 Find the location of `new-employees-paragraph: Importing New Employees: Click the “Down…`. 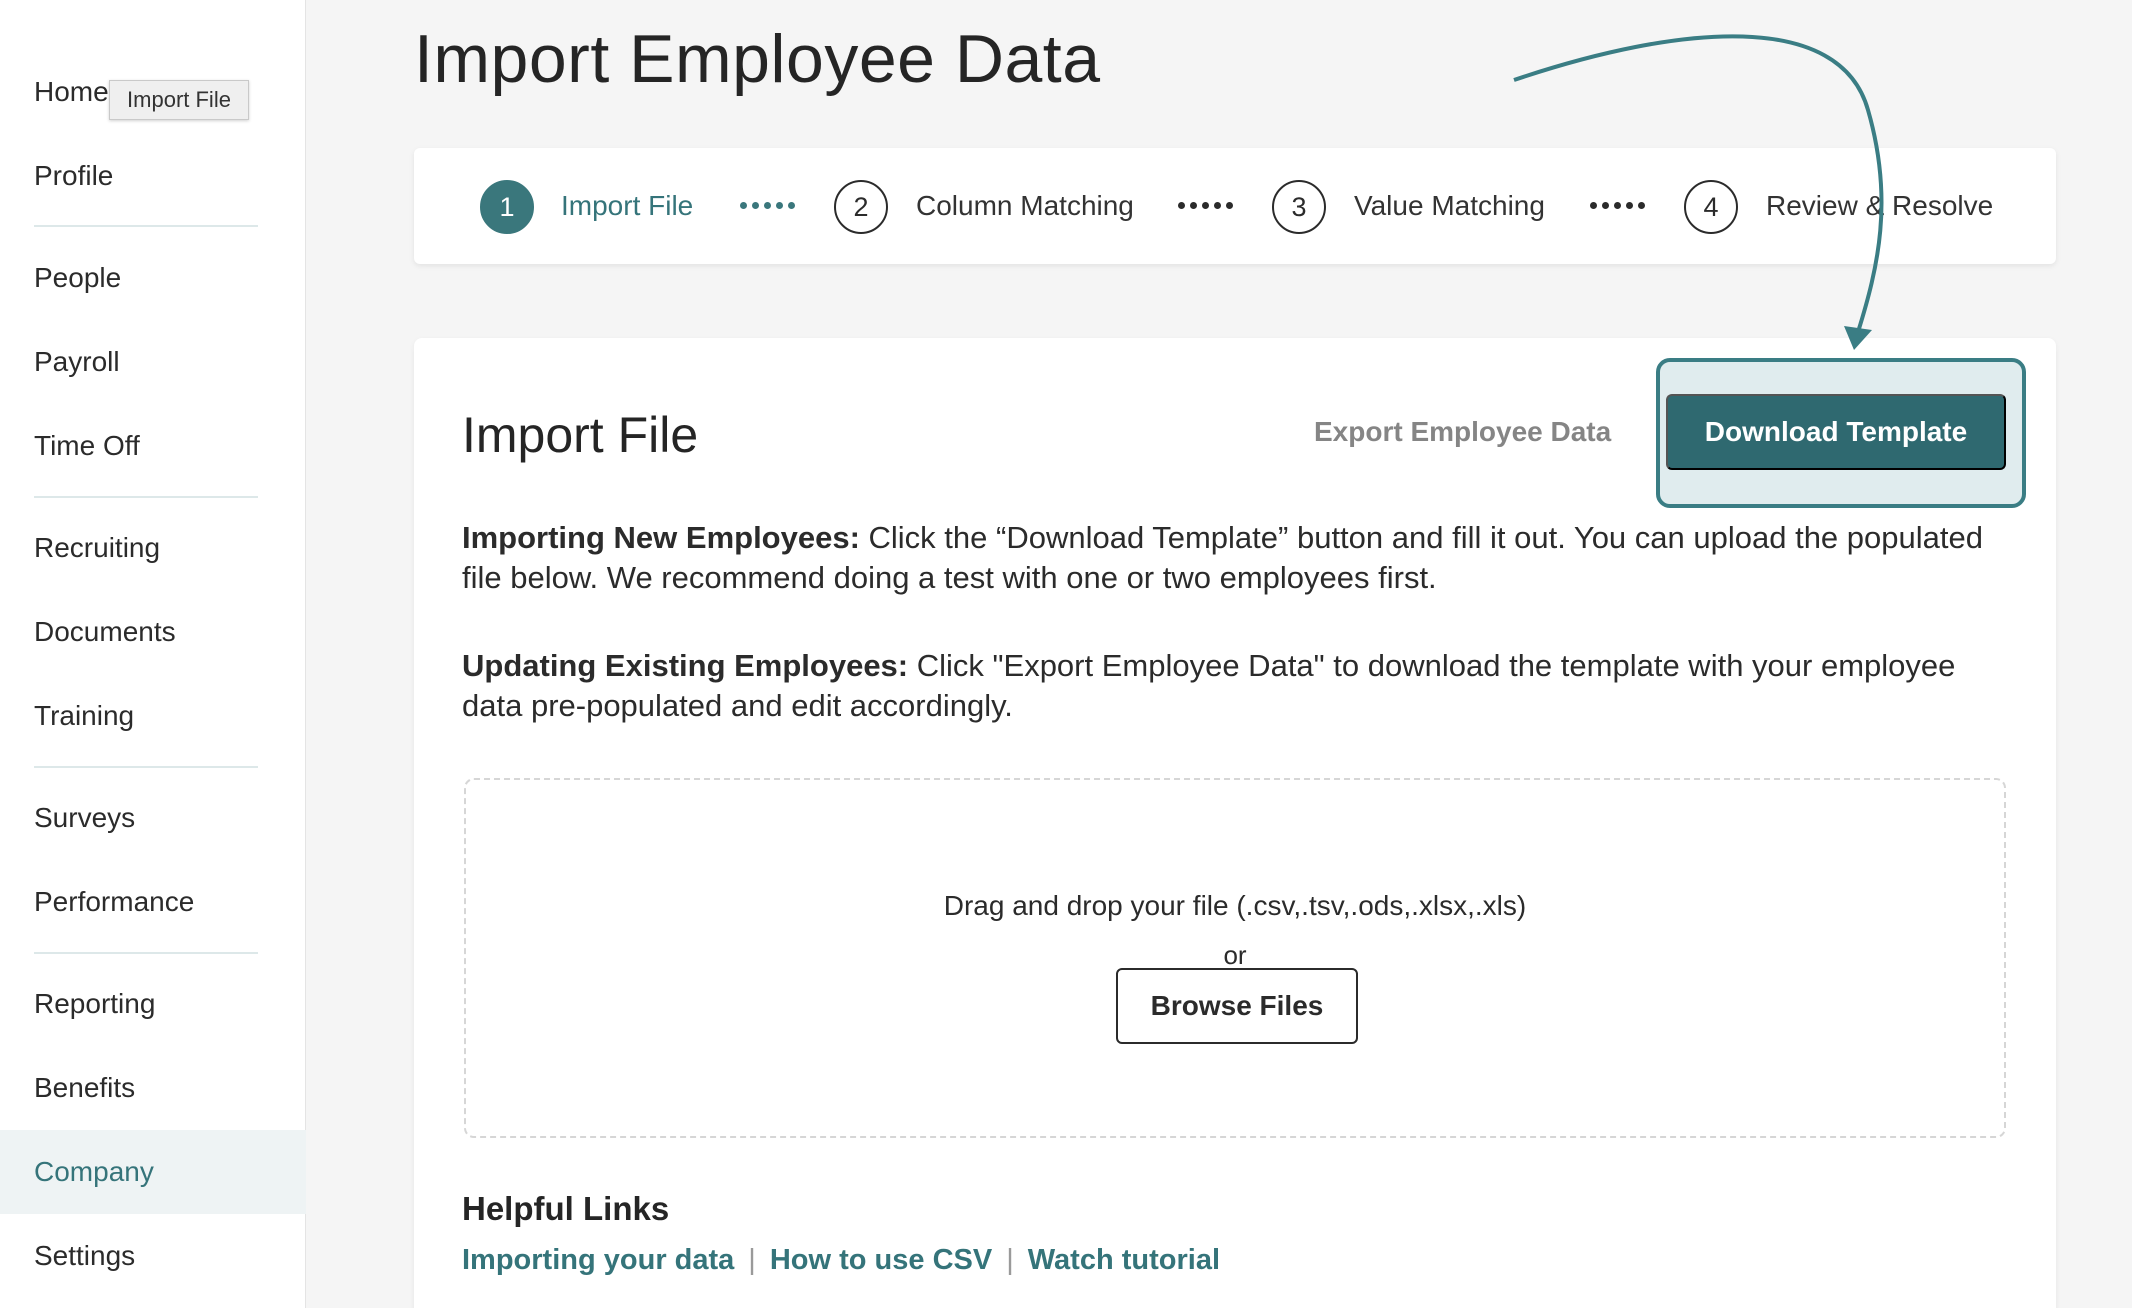

new-employees-paragraph: Importing New Employees: Click the “Down… is located at coordinates (1242, 558).